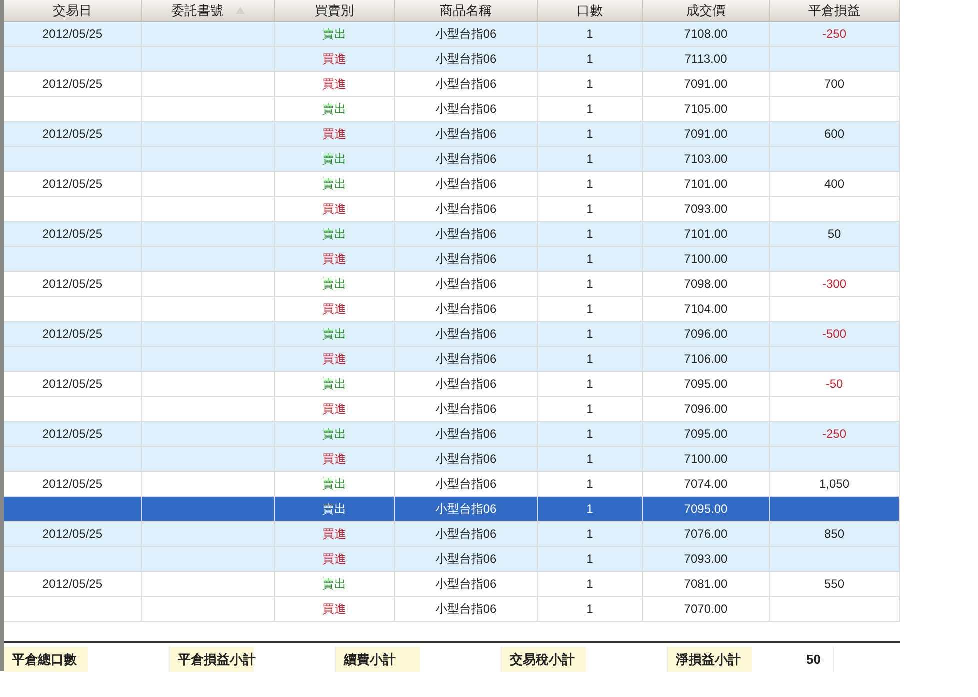 This screenshot has width=978, height=697. I want to click on table-cell-text: 7076.00, so click(706, 534).